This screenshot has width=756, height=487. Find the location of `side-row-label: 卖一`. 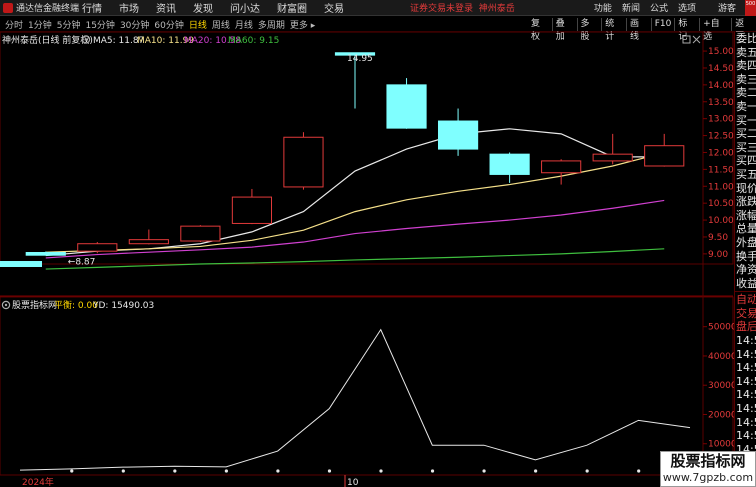

side-row-label: 卖一 is located at coordinates (746, 106).